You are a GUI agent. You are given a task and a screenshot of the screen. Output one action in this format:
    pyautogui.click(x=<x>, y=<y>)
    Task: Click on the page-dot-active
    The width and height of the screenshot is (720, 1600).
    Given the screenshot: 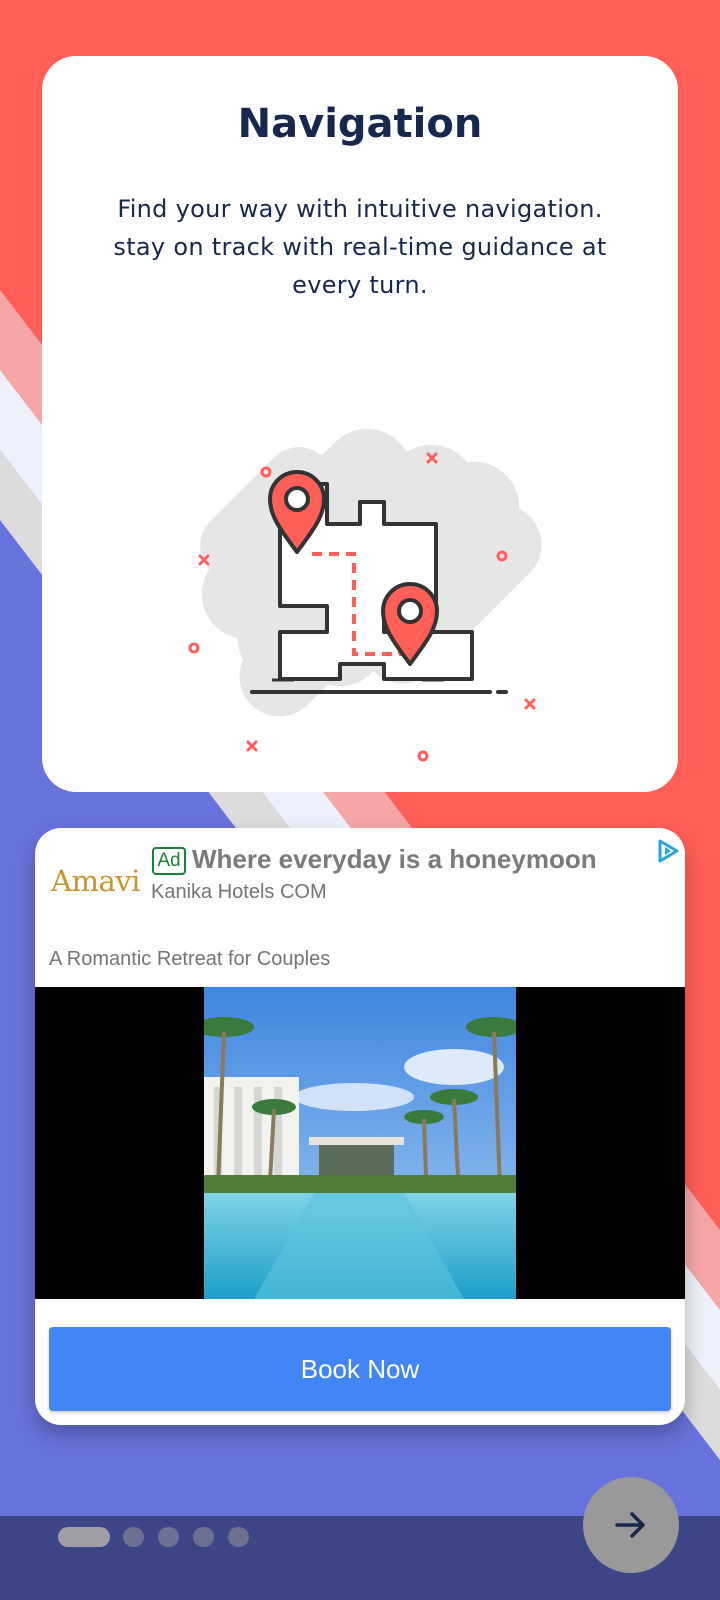 What is the action you would take?
    pyautogui.click(x=84, y=1537)
    